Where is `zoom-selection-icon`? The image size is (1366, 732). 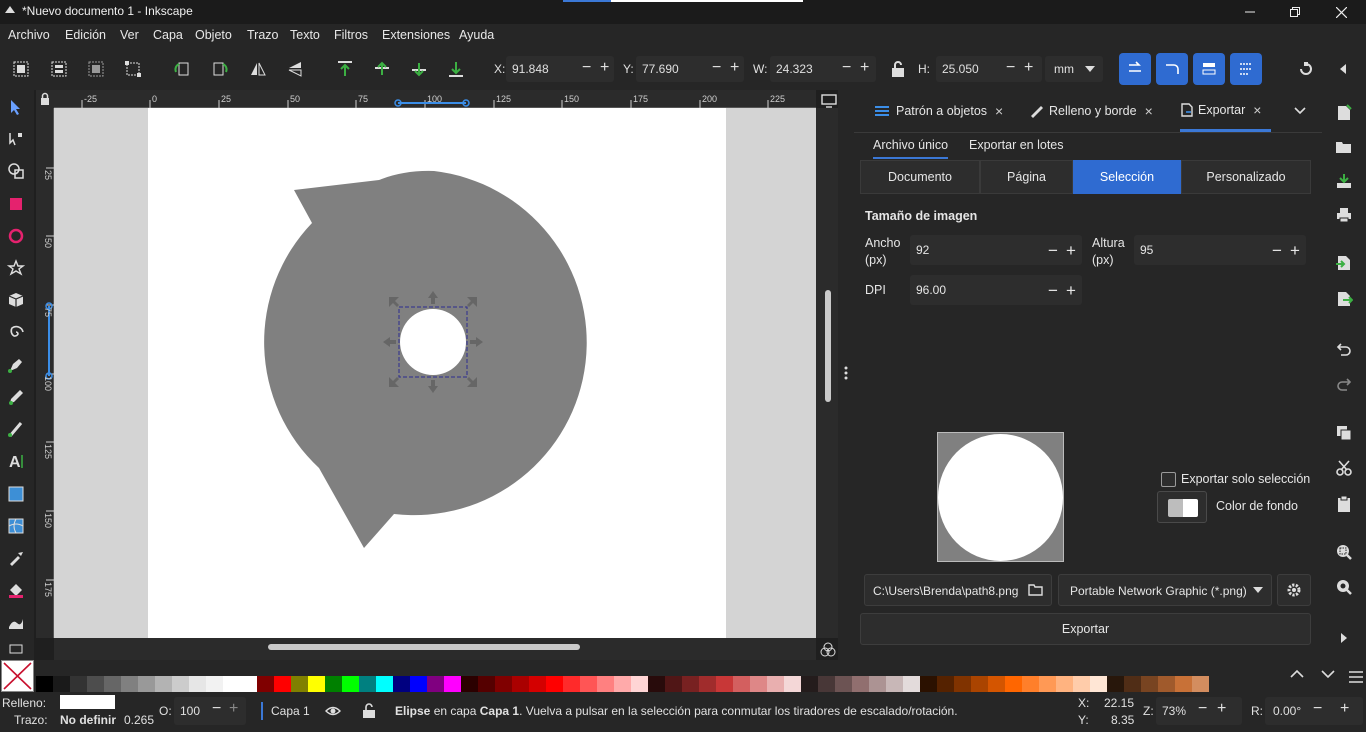
zoom-selection-icon is located at coordinates (1344, 552).